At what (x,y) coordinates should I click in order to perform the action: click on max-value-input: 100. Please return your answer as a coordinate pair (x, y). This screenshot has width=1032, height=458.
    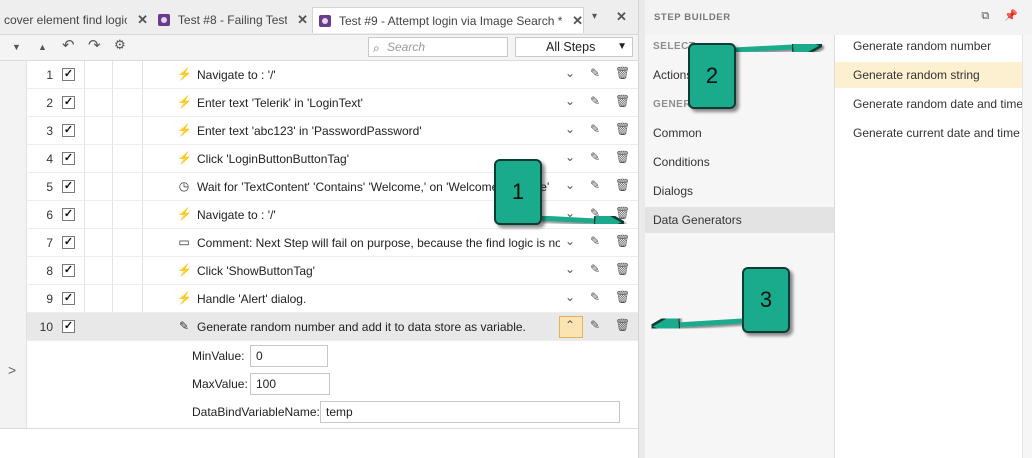
    Looking at the image, I should click on (290, 384).